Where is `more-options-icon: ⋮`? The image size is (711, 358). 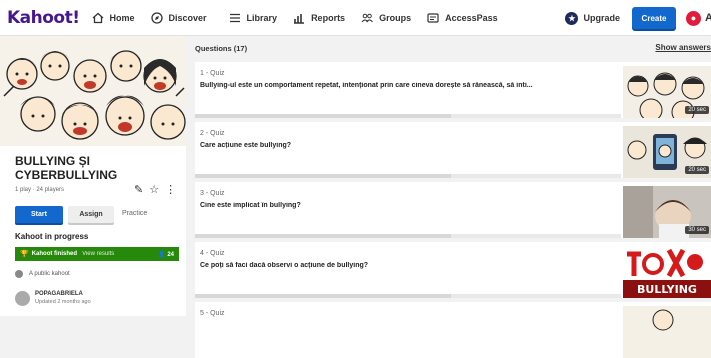
more-options-icon: ⋮ is located at coordinates (170, 189).